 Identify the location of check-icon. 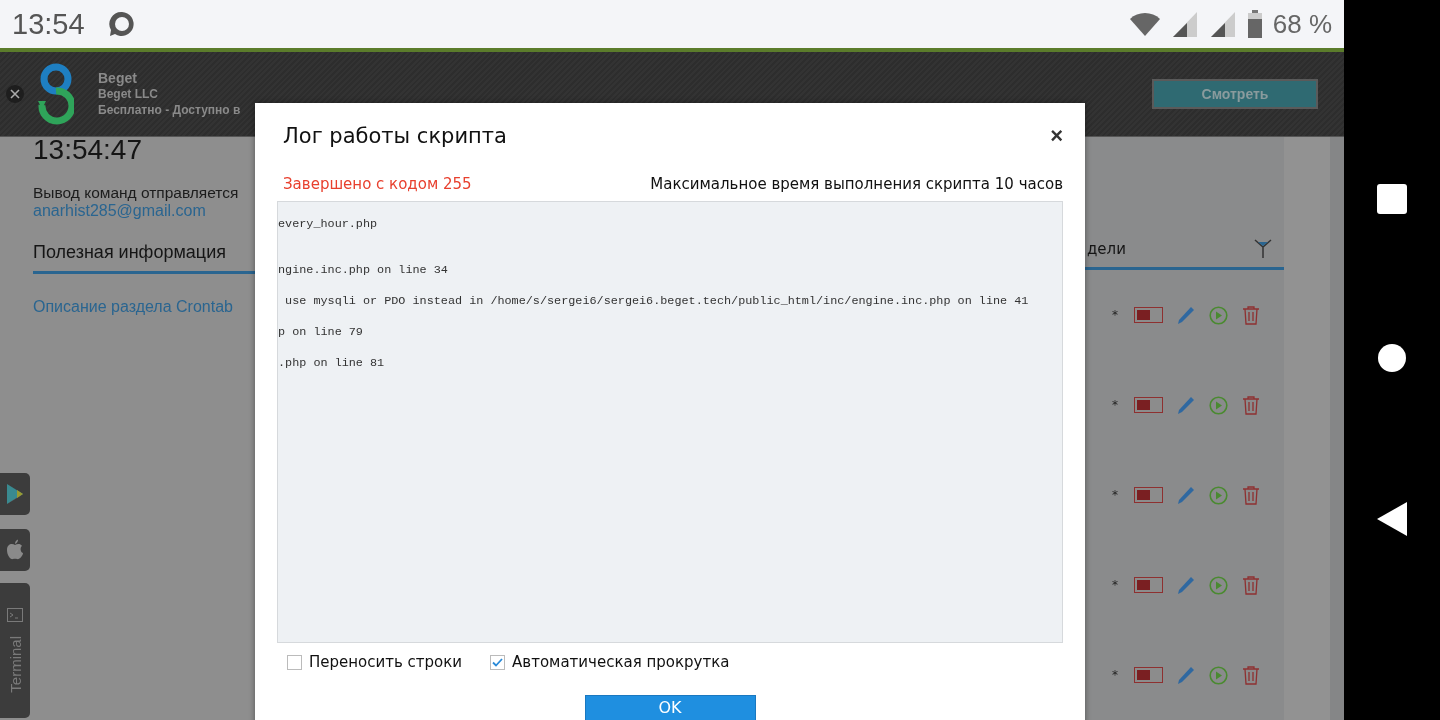
(498, 662).